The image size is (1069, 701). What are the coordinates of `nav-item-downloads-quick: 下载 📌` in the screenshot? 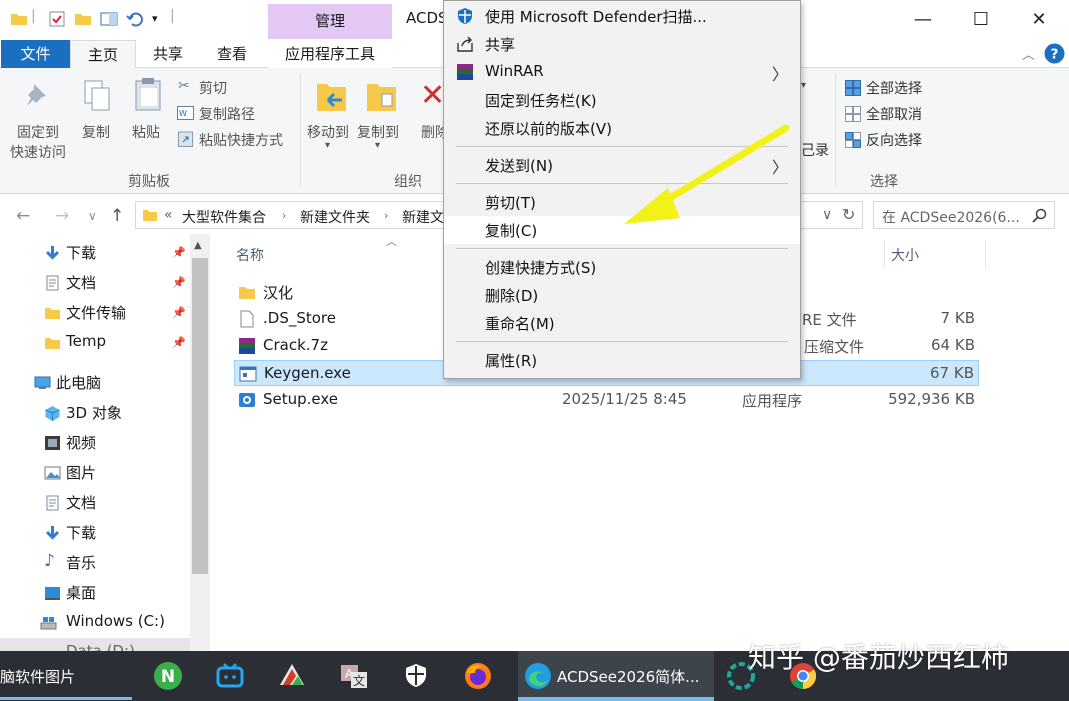 It's located at (95, 253).